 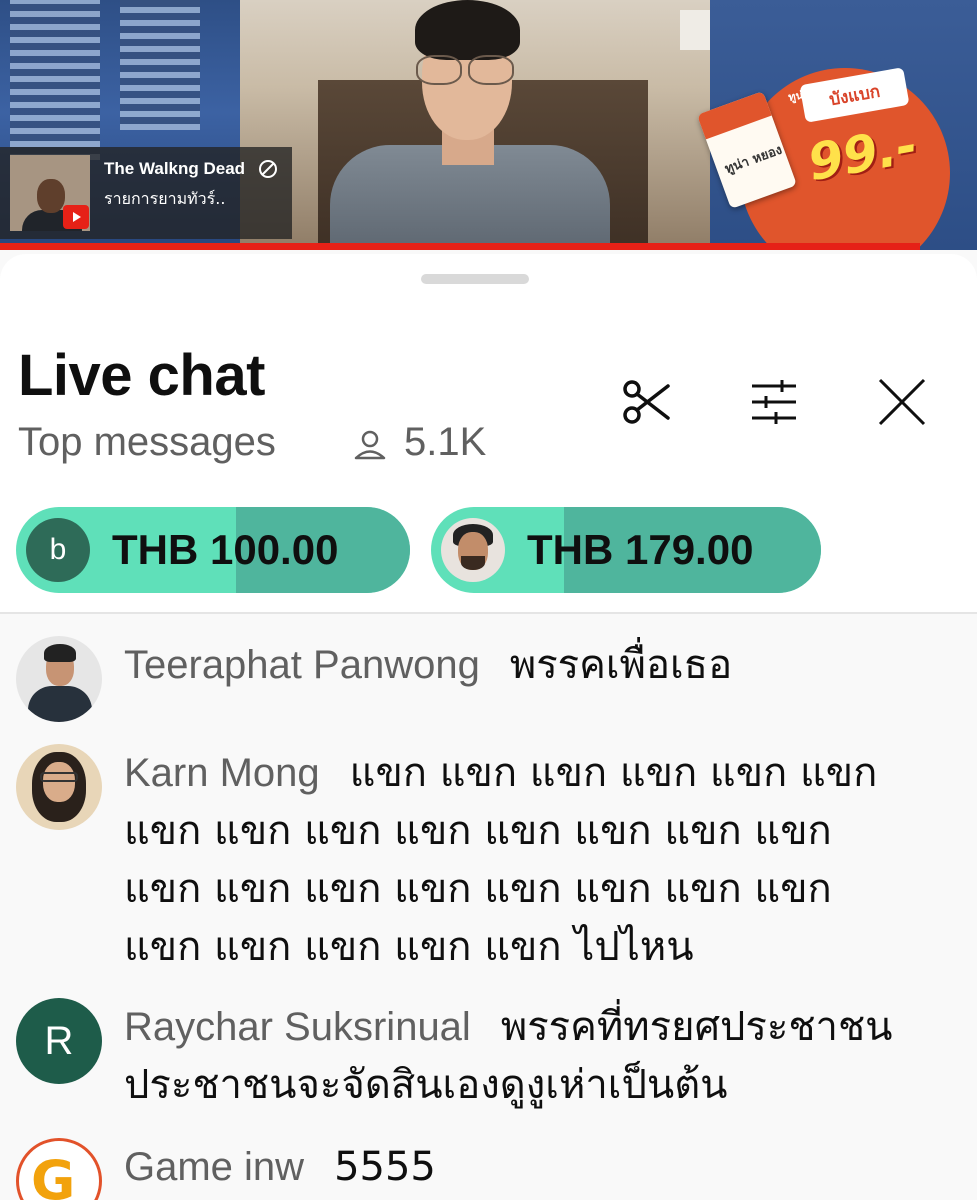 I want to click on close-button, so click(x=902, y=402).